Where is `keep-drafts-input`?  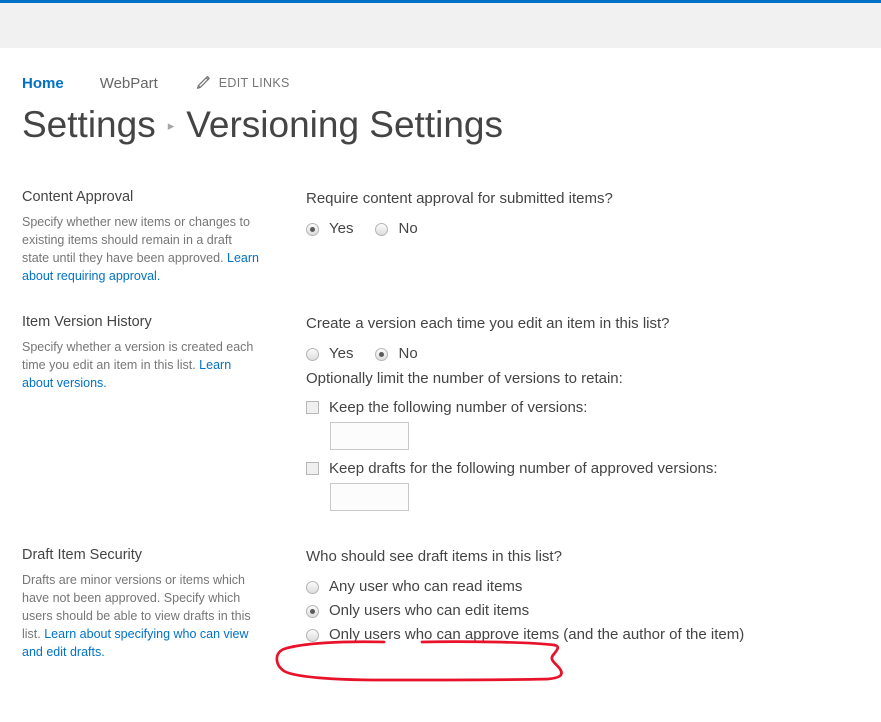 keep-drafts-input is located at coordinates (369, 497).